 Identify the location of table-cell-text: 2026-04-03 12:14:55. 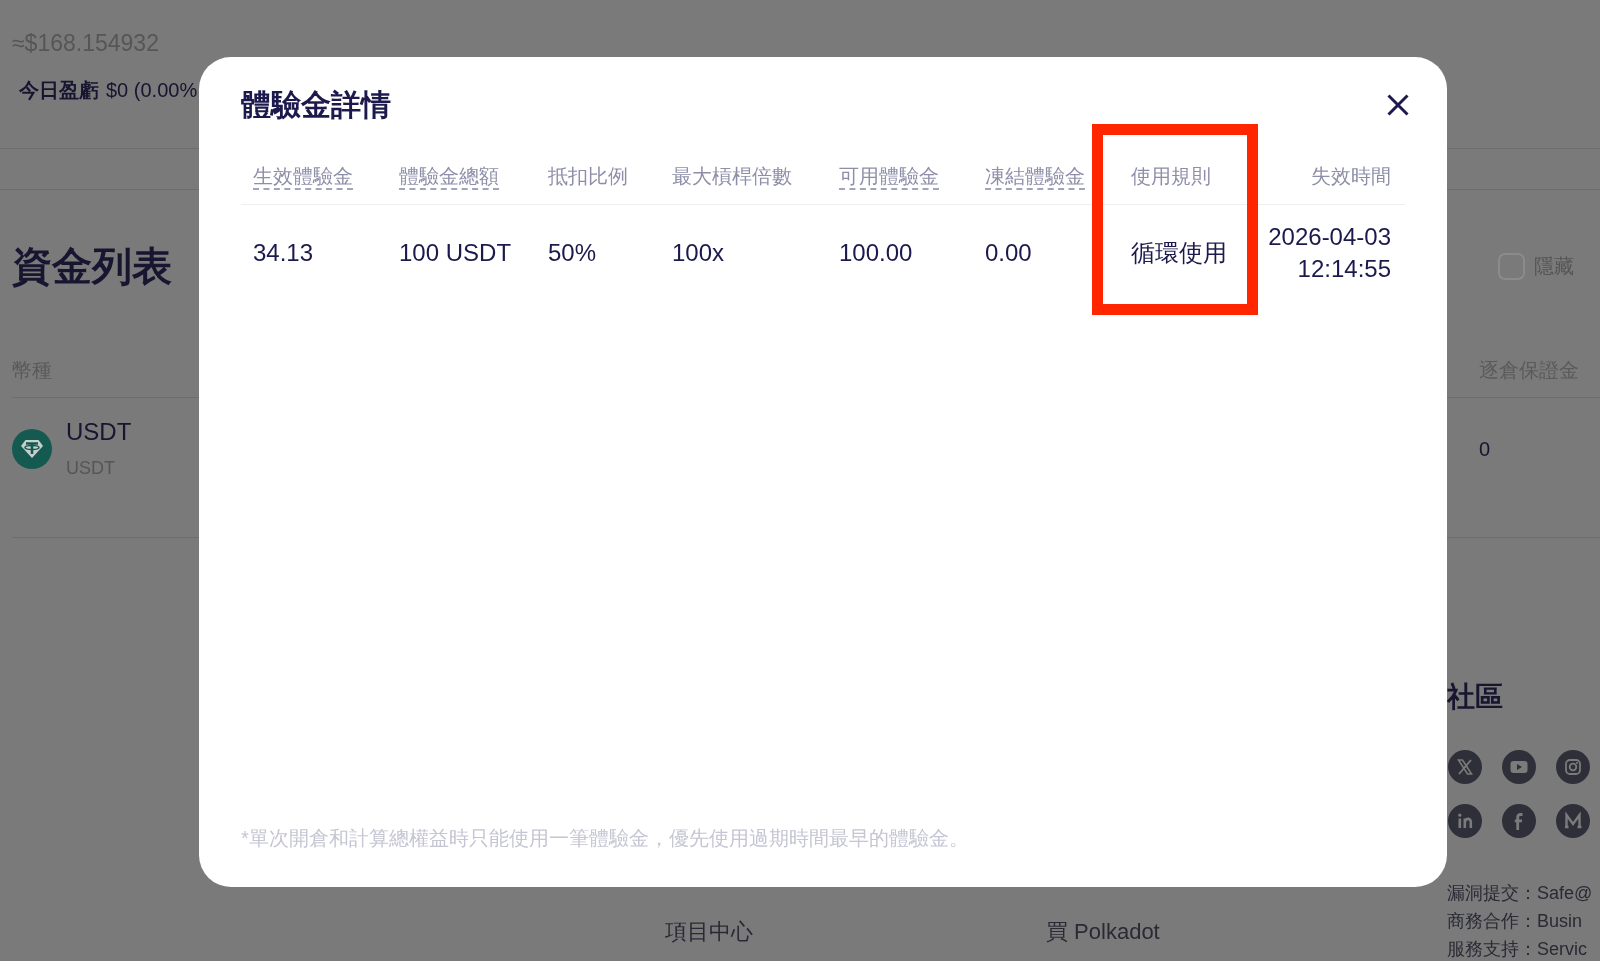
(1329, 253).